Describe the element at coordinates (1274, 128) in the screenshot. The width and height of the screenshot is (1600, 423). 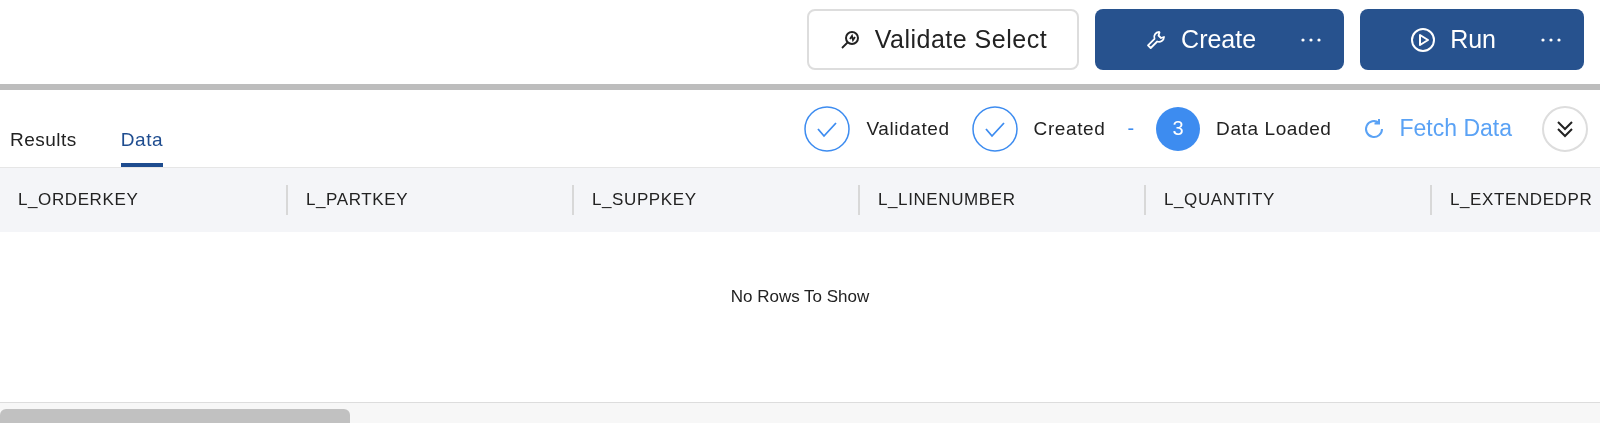
I see `step-label: Data Loaded` at that location.